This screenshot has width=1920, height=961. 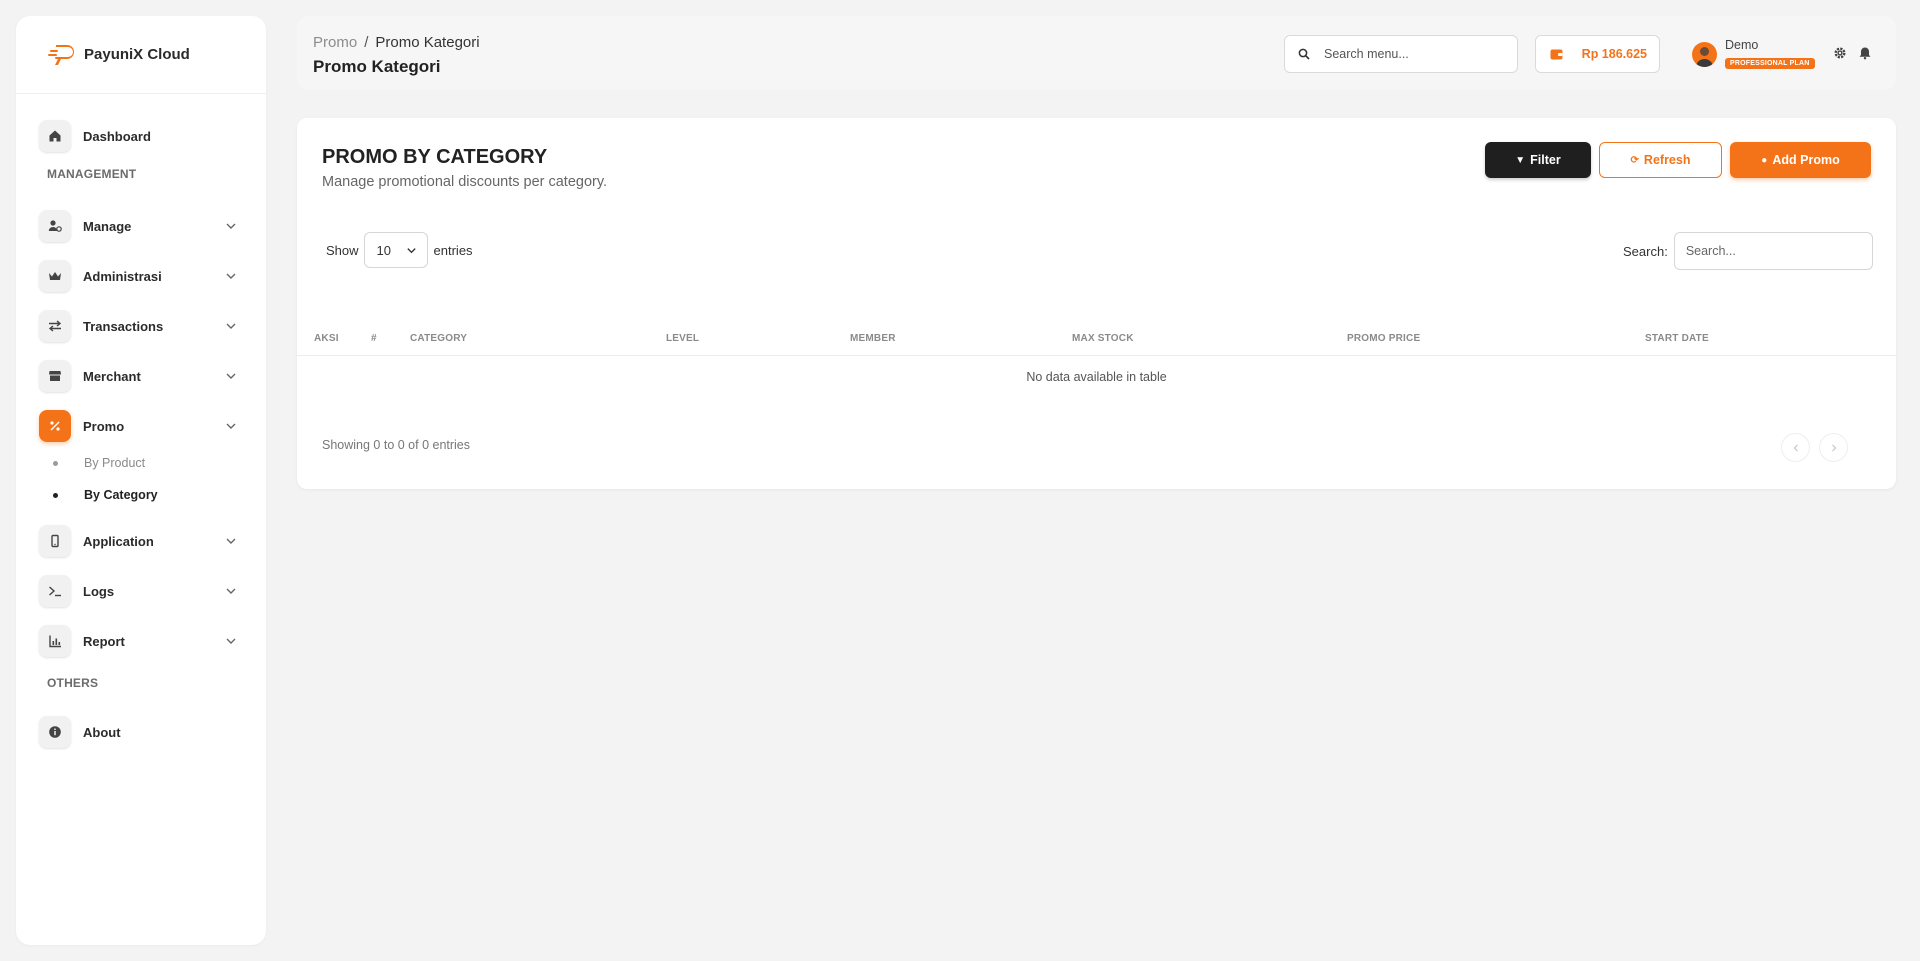 I want to click on refresh-button-label: Refresh, so click(x=1667, y=160).